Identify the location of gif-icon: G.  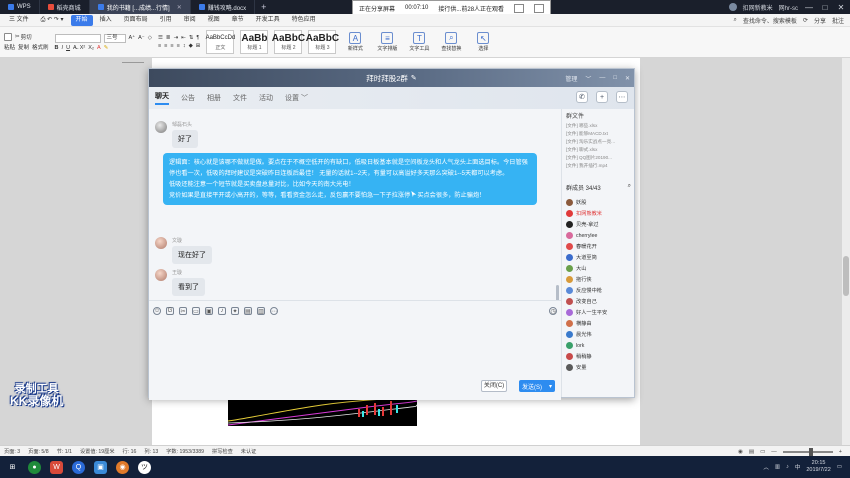
(170, 311).